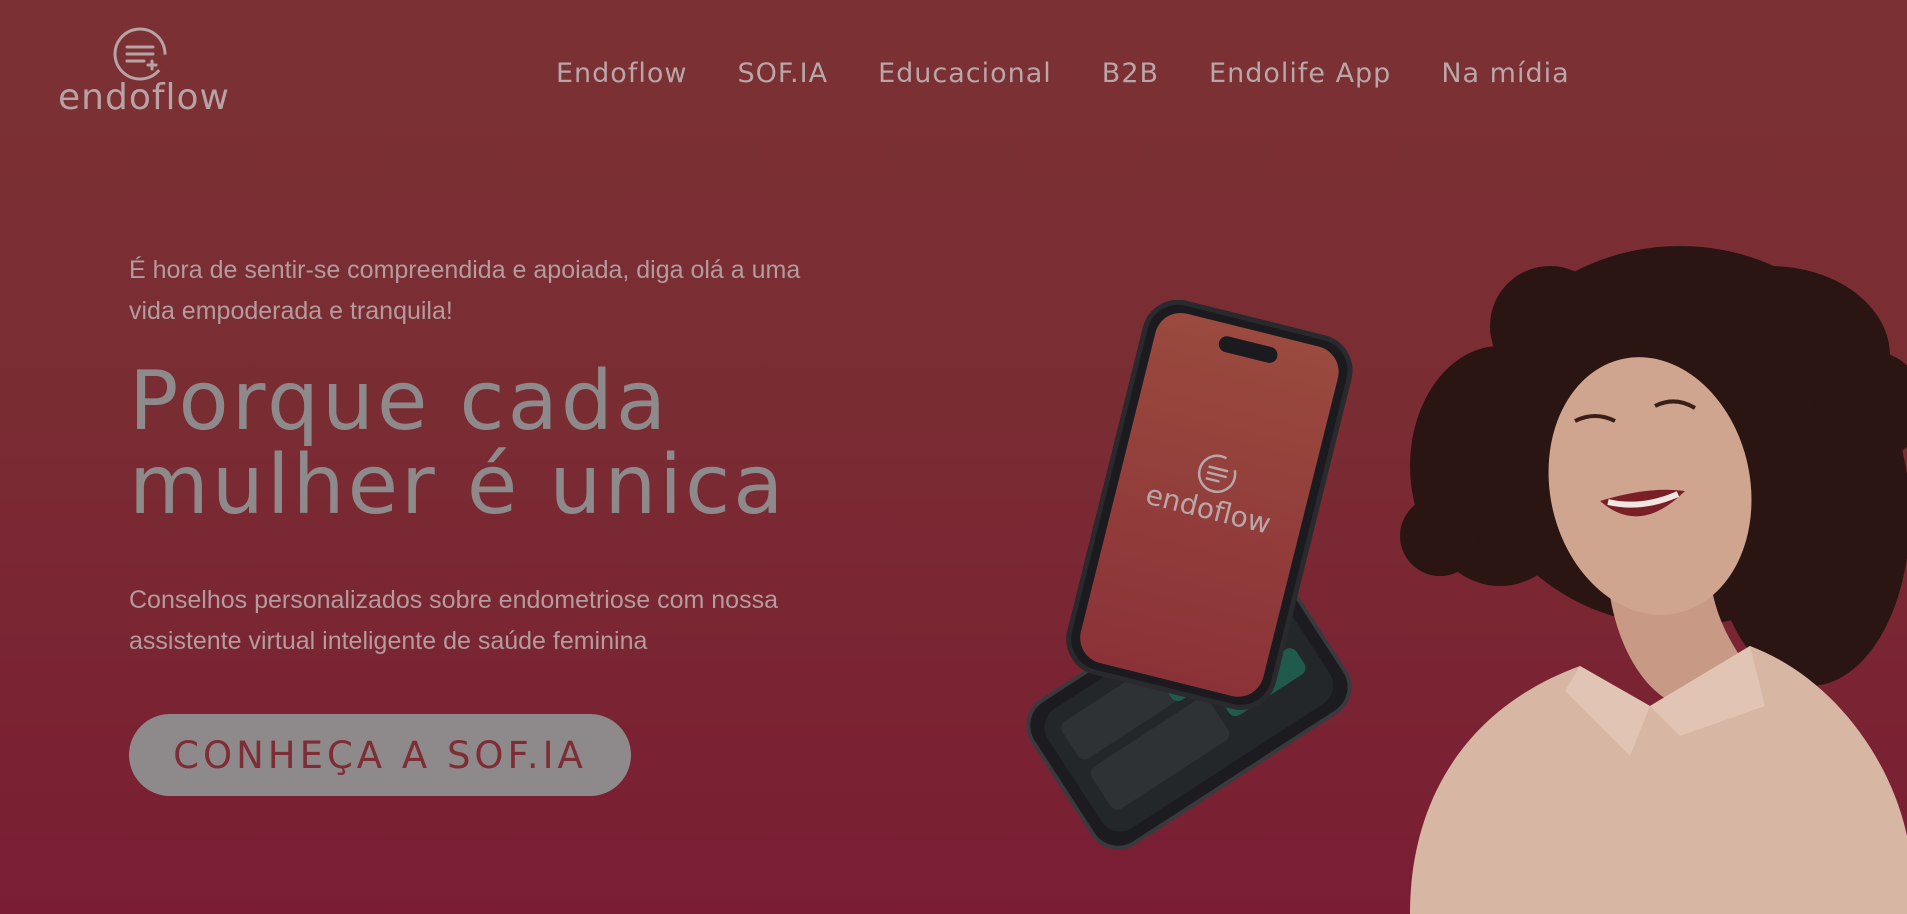 Image resolution: width=1907 pixels, height=914 pixels. I want to click on brand-name: endoflow, so click(144, 97).